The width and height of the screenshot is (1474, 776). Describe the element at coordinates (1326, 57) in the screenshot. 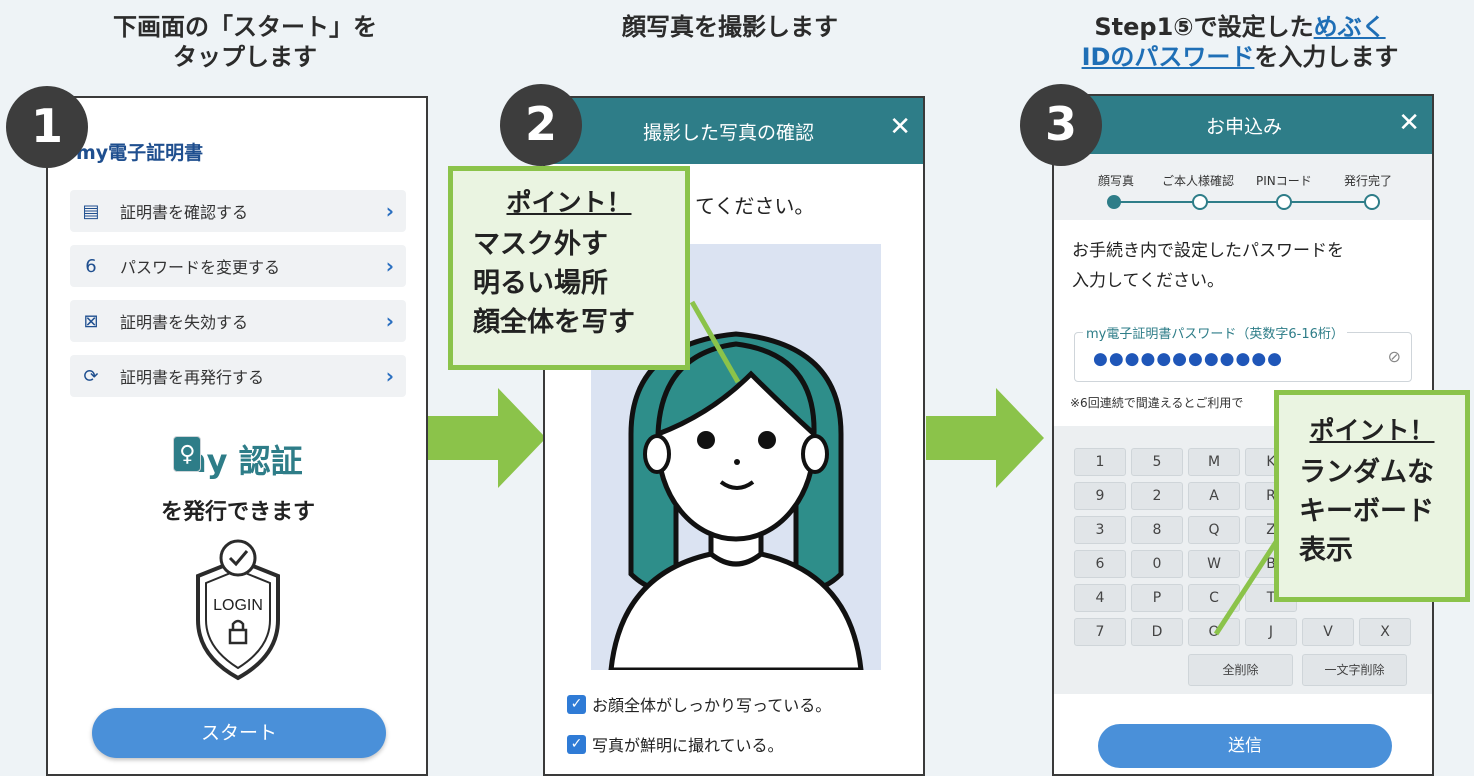

I see `step3-caption-text2: を入力します` at that location.